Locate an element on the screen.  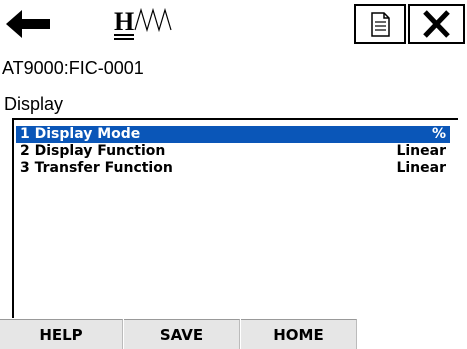
document-icon is located at coordinates (380, 24).